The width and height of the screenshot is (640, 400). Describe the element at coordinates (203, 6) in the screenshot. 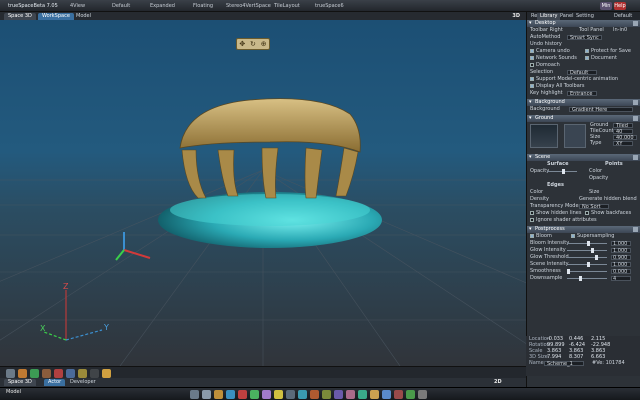

I see `menu-item-floating: Floating` at that location.